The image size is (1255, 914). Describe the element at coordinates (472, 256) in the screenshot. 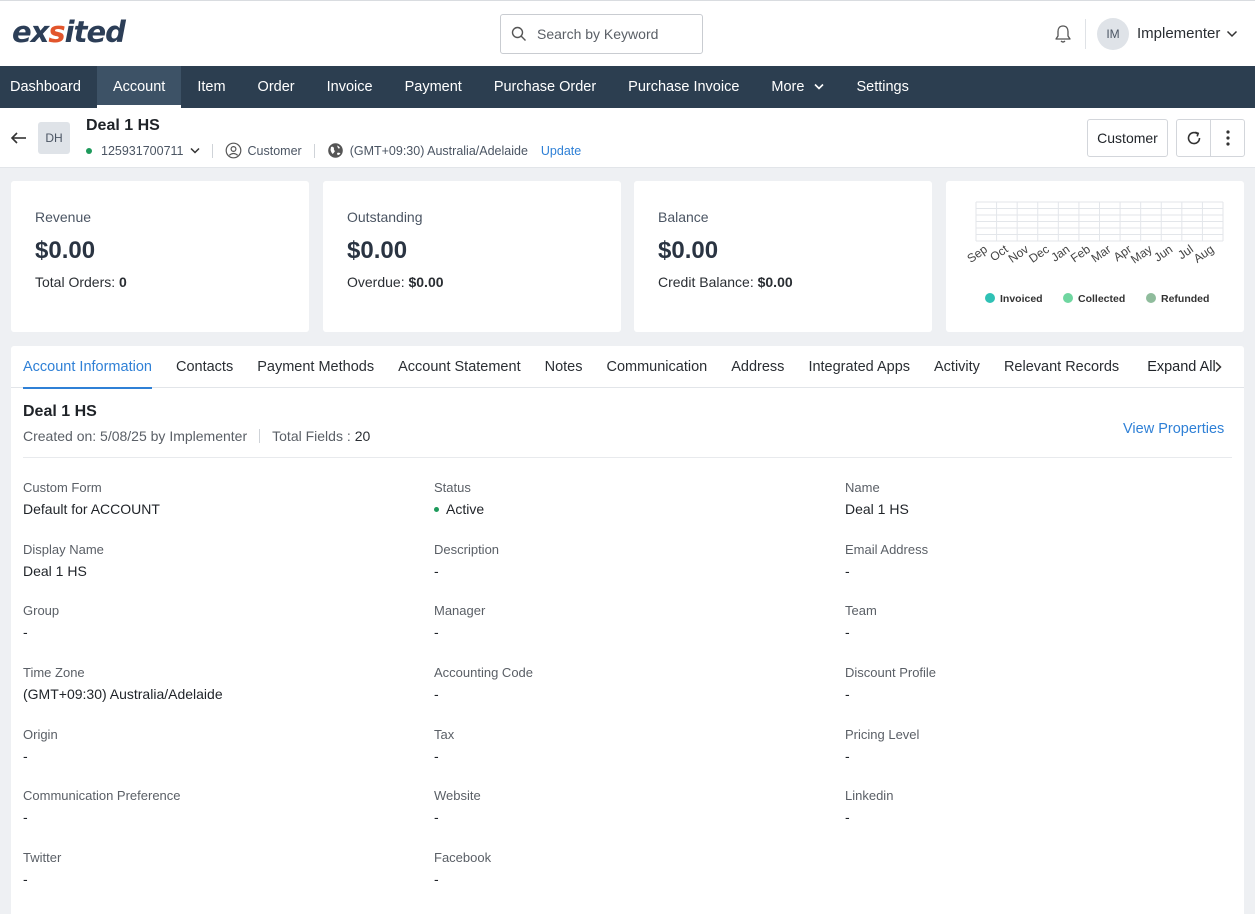

I see `outstanding-card: Outstanding $0.00 Overdue: $0.00` at that location.